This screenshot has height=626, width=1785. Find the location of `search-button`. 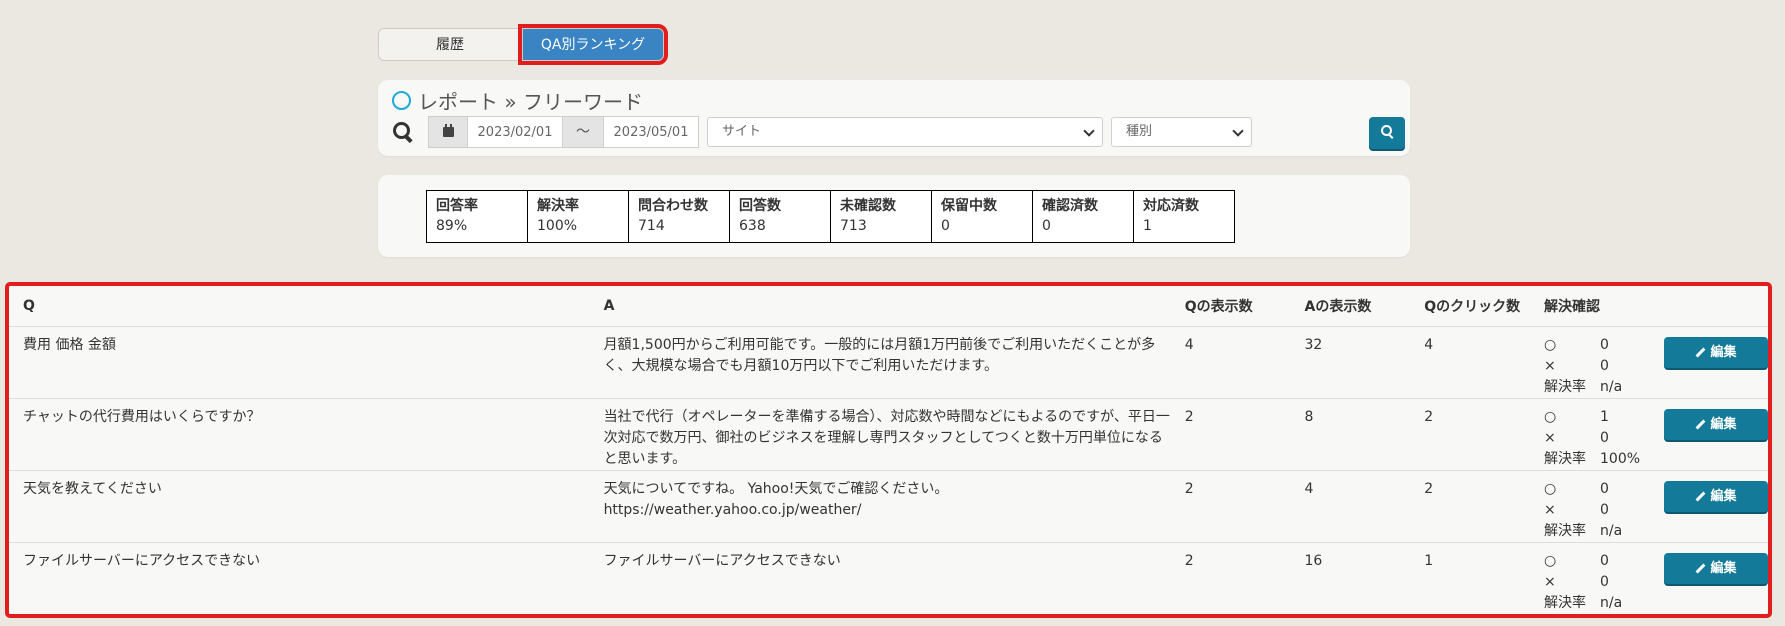

search-button is located at coordinates (1387, 133).